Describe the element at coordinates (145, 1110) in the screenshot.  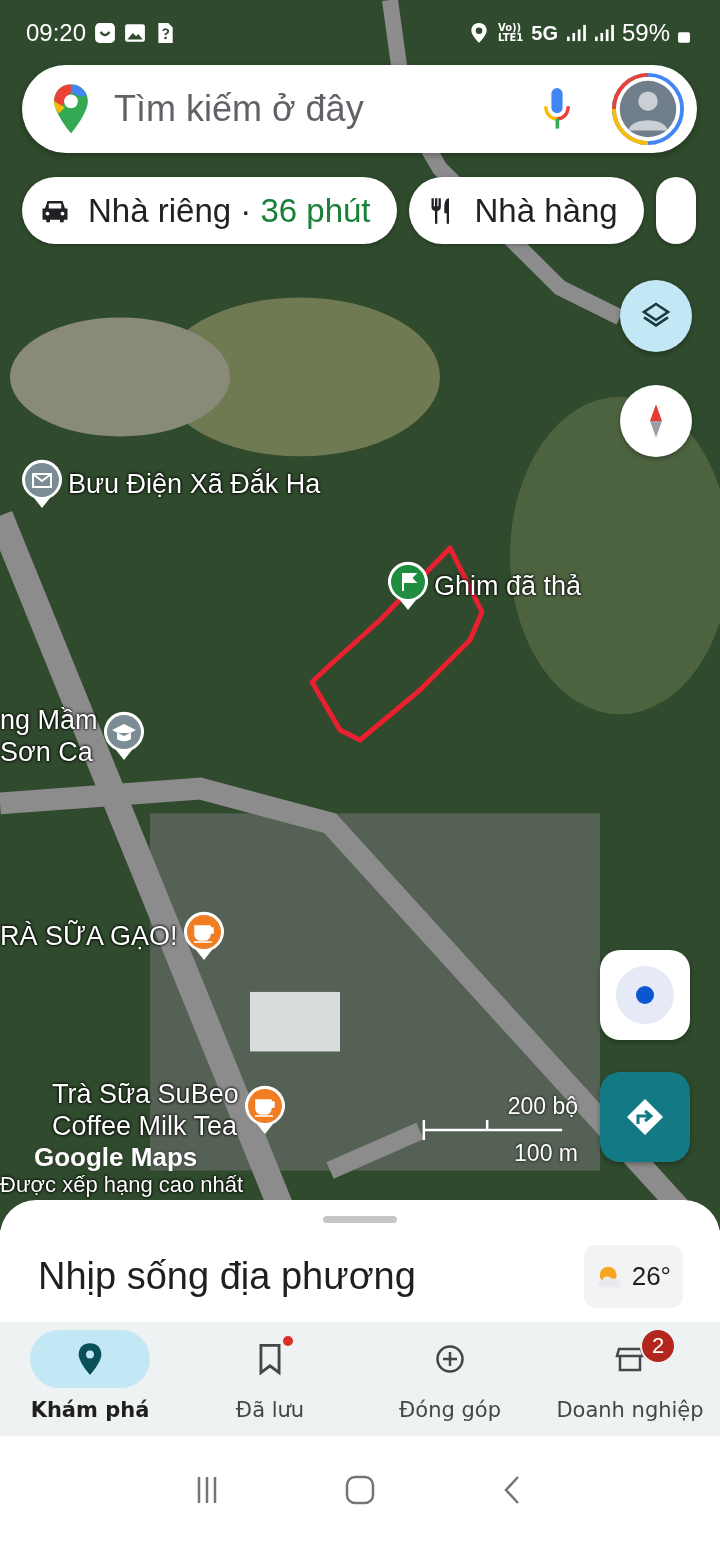
I see `map-place-label: Trà Sữa SuBeo Coffee Milk Tea` at that location.